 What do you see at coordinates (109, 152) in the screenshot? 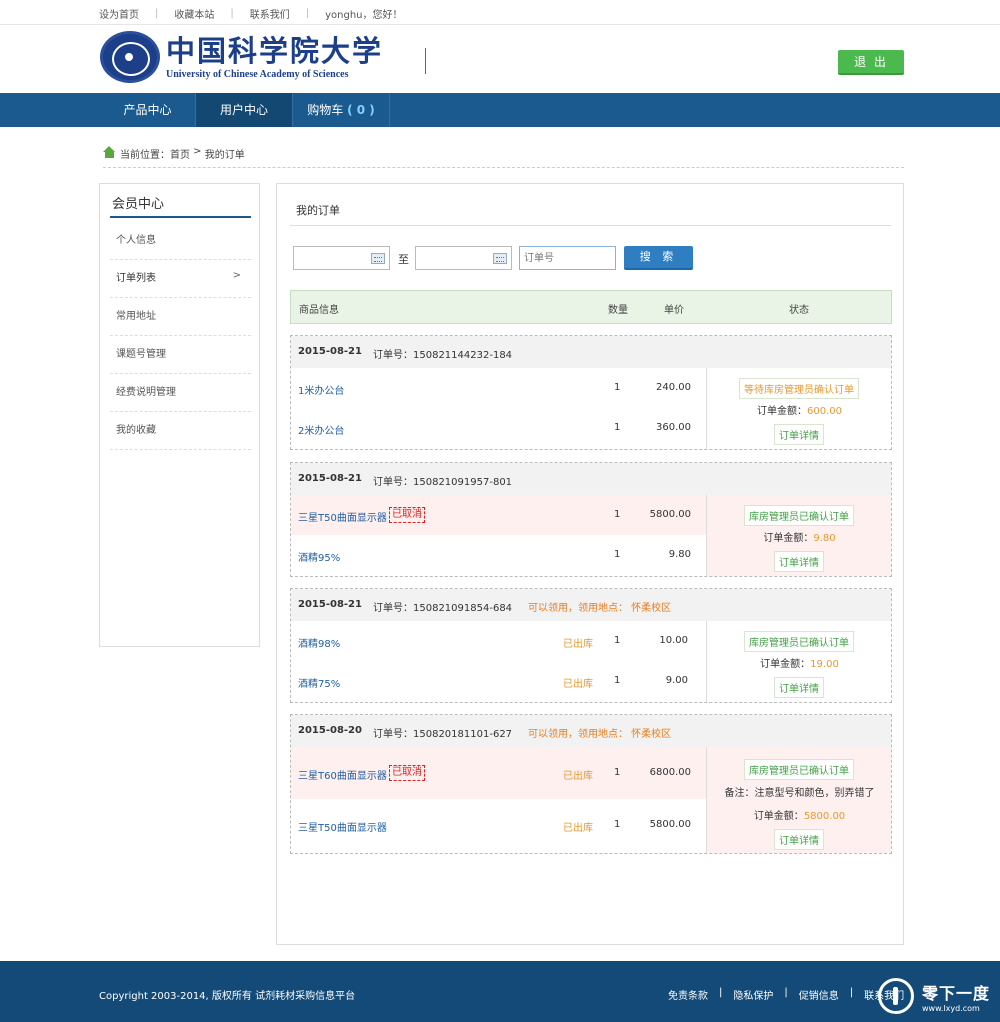
I see `home-icon` at bounding box center [109, 152].